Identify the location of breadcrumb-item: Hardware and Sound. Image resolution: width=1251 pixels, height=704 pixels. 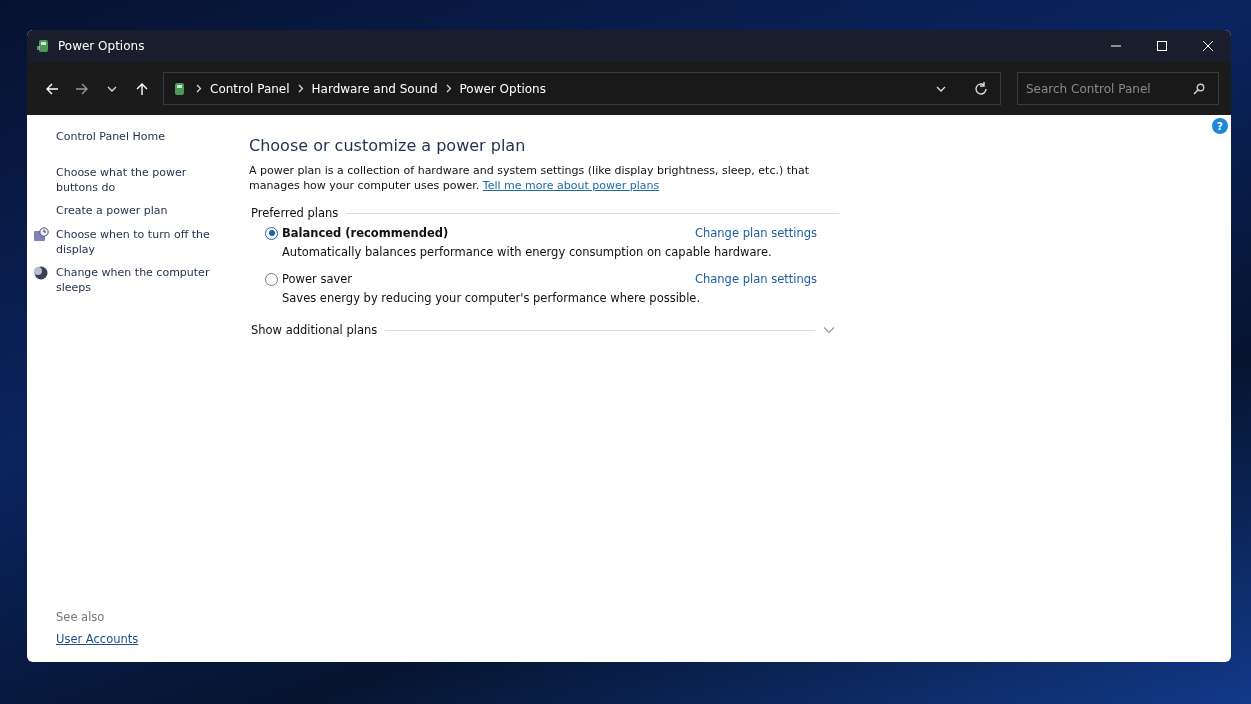
(374, 88).